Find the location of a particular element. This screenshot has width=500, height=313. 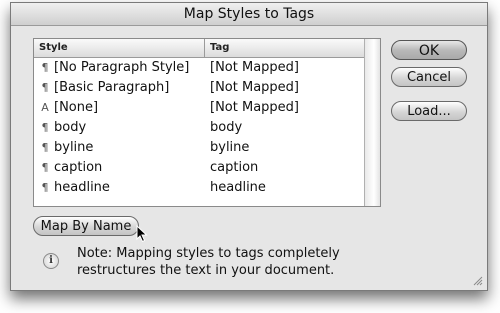

tag-name: caption is located at coordinates (234, 167).